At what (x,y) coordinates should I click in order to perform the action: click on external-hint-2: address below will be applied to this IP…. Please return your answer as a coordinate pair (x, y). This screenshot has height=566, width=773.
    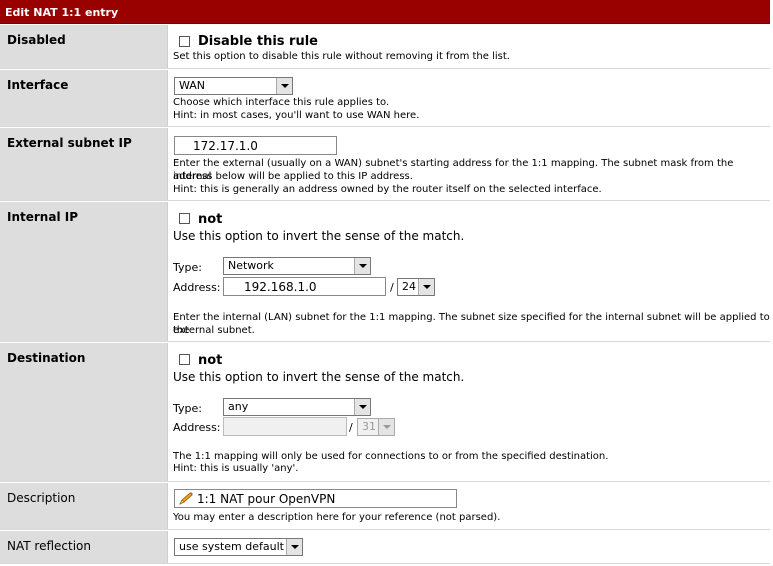
    Looking at the image, I should click on (293, 176).